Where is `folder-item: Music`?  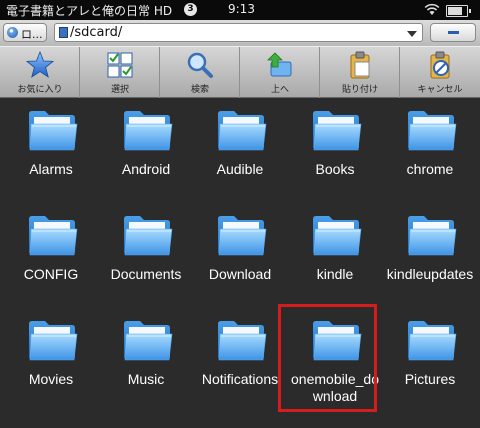 folder-item: Music is located at coordinates (146, 360).